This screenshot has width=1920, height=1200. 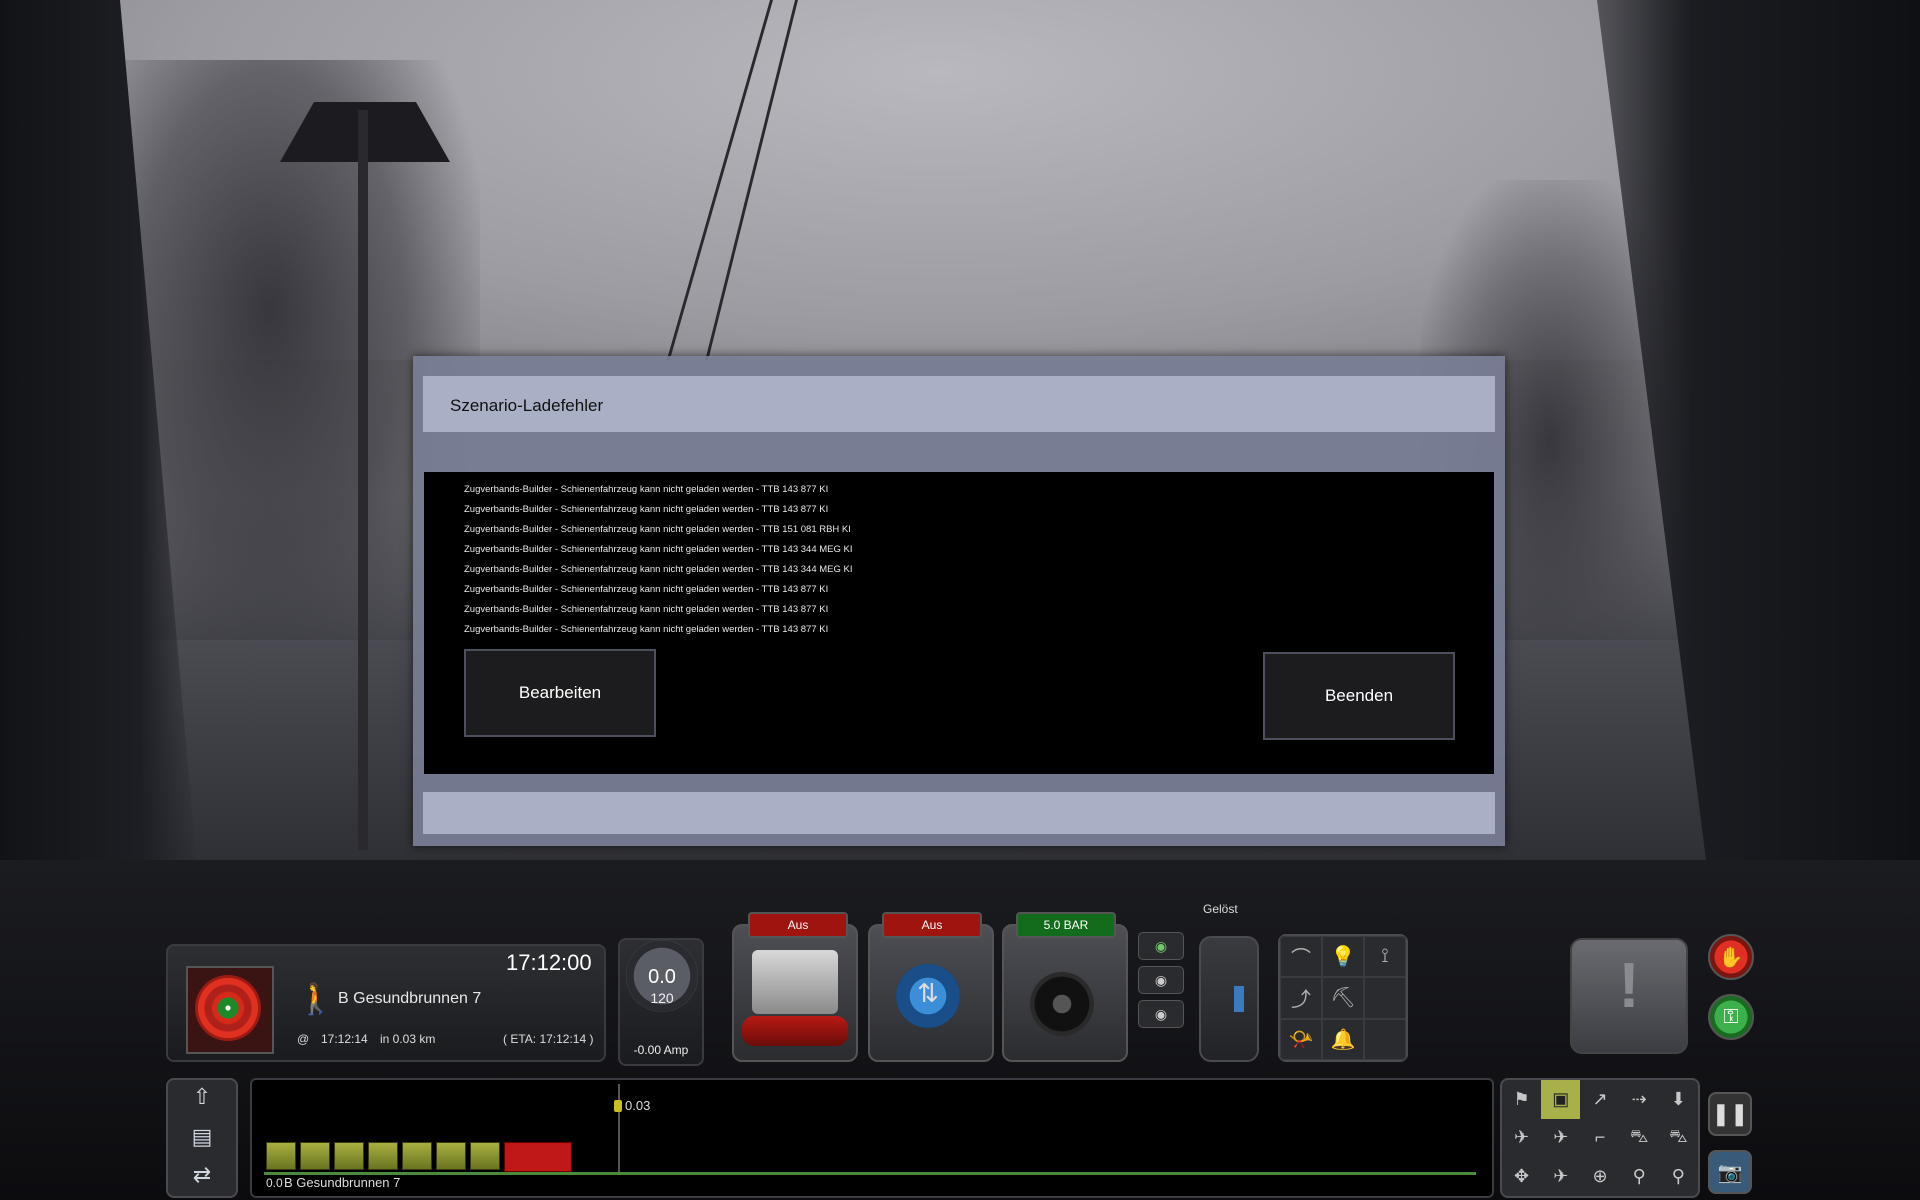 What do you see at coordinates (928, 993) in the screenshot?
I see `arrows-updown-icon: ⇅` at bounding box center [928, 993].